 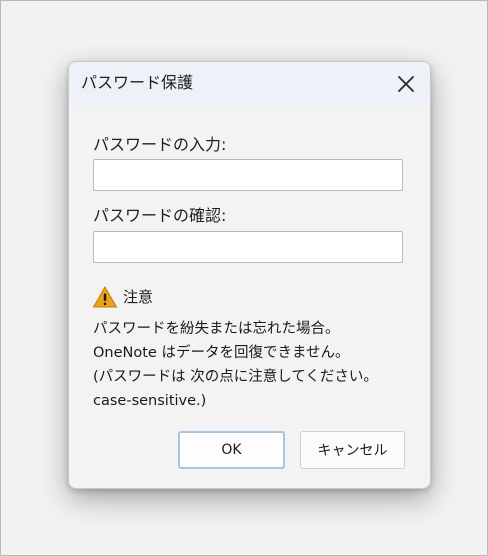 I want to click on close-button, so click(x=406, y=84).